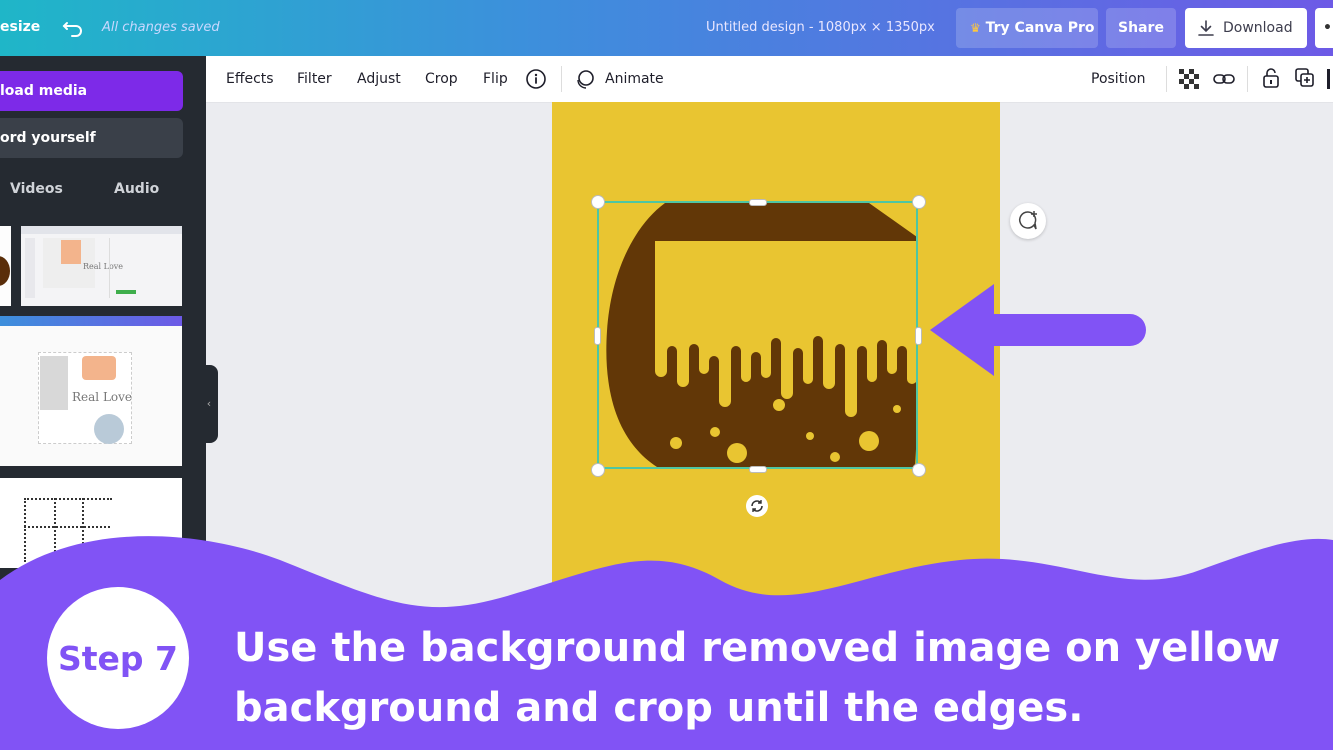 The image size is (1333, 750). What do you see at coordinates (20, 27) in the screenshot?
I see `resize-button: esize` at bounding box center [20, 27].